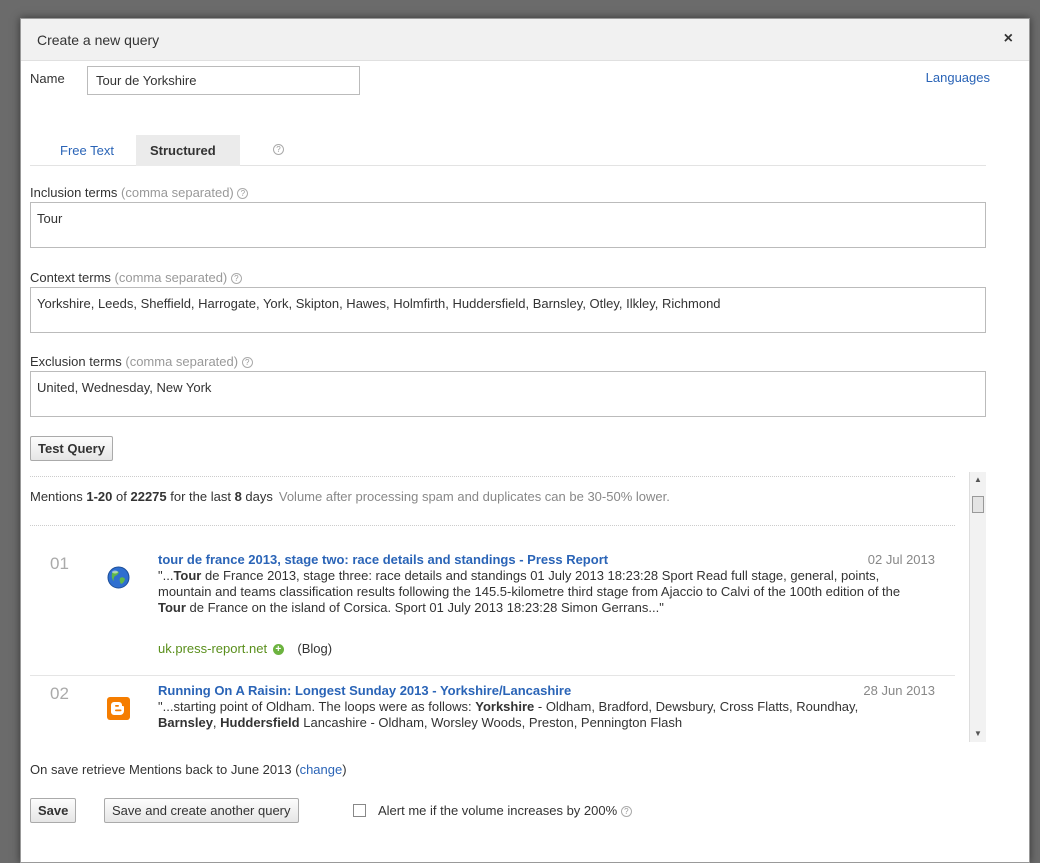  I want to click on save-and-create-another-button: Save and create another query, so click(201, 810).